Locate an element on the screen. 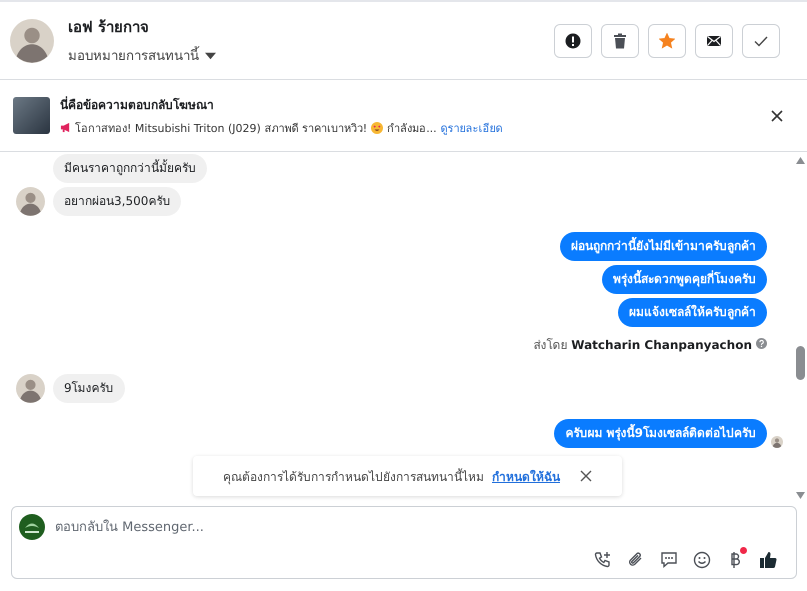 Image resolution: width=807 pixels, height=591 pixels. star-icon is located at coordinates (667, 40).